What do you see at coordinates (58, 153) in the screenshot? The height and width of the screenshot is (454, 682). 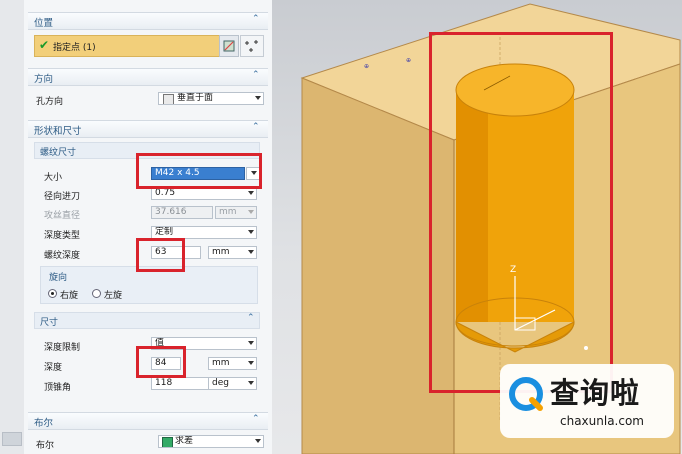 I see `thread-size-title: 螺纹尺寸` at bounding box center [58, 153].